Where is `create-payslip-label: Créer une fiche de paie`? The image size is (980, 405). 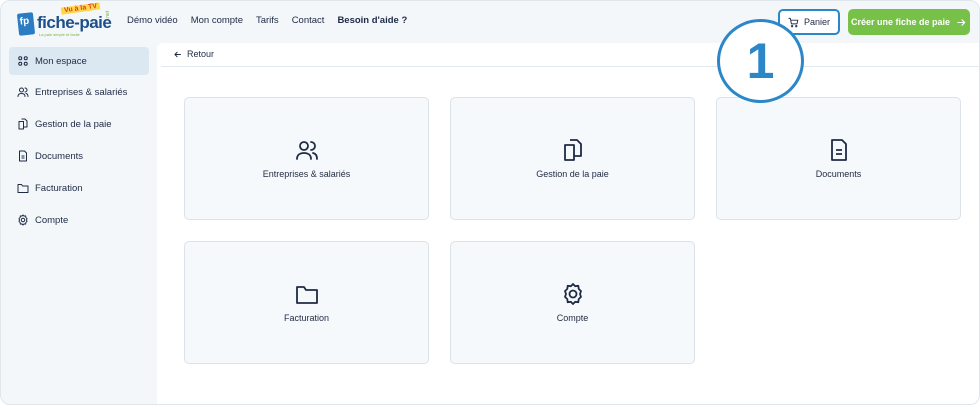
create-payslip-label: Créer une fiche de paie is located at coordinates (900, 22).